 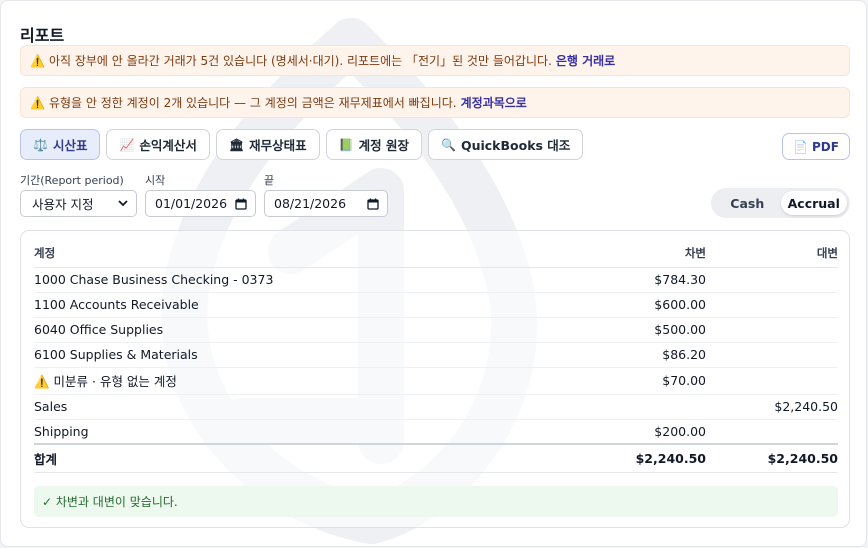 What do you see at coordinates (630, 458) in the screenshot?
I see `total-debit: $2,240.50` at bounding box center [630, 458].